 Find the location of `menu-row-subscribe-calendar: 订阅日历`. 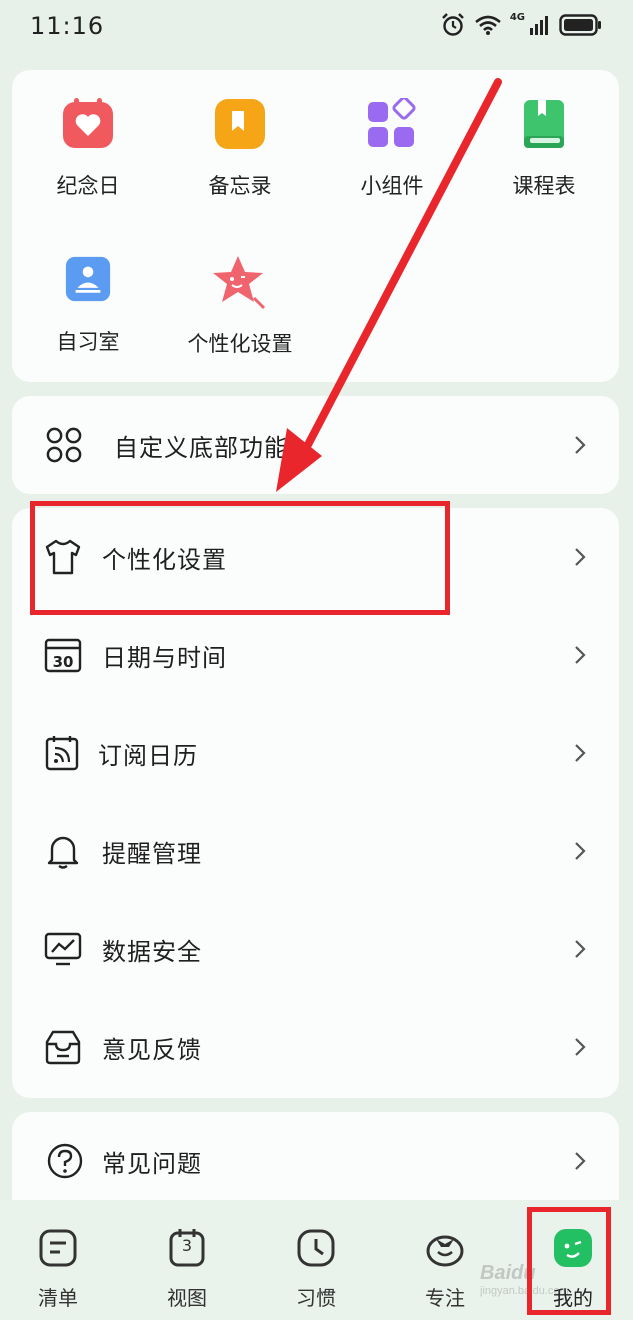

menu-row-subscribe-calendar: 订阅日历 is located at coordinates (315, 753).